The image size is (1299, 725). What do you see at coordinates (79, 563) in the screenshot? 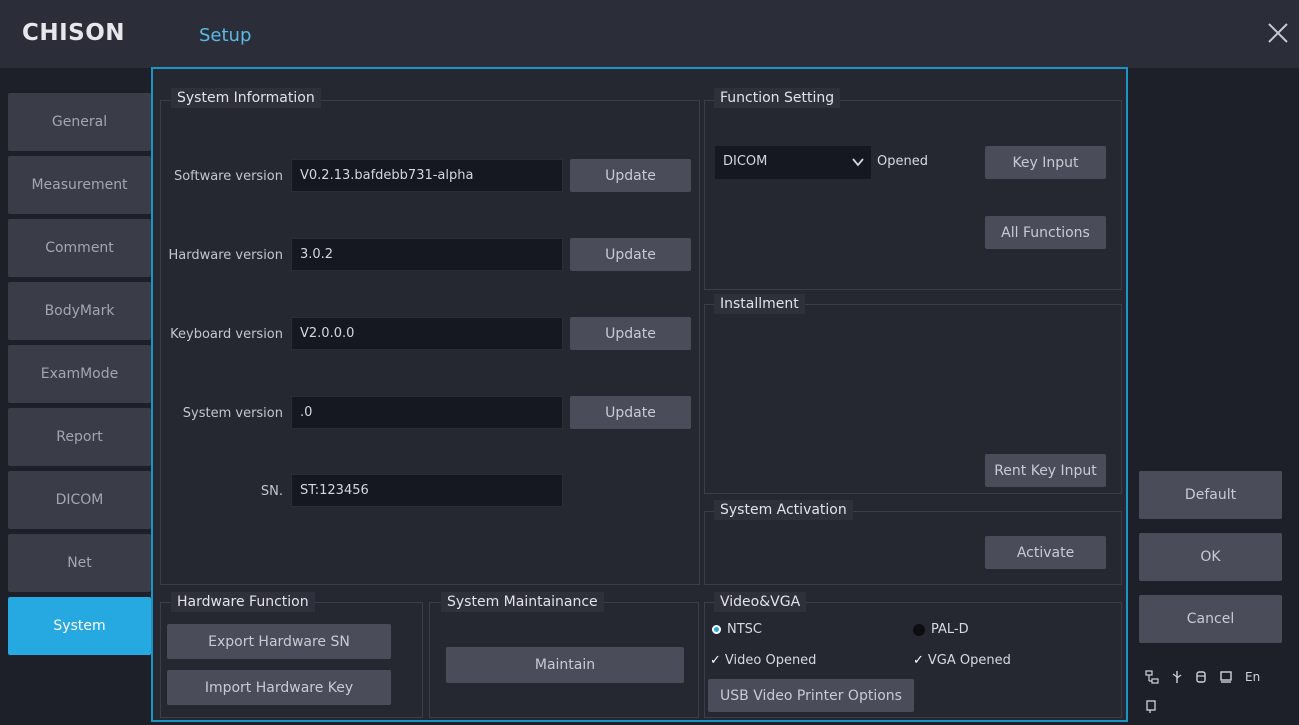
I see `sidebar-item-net: Net` at bounding box center [79, 563].